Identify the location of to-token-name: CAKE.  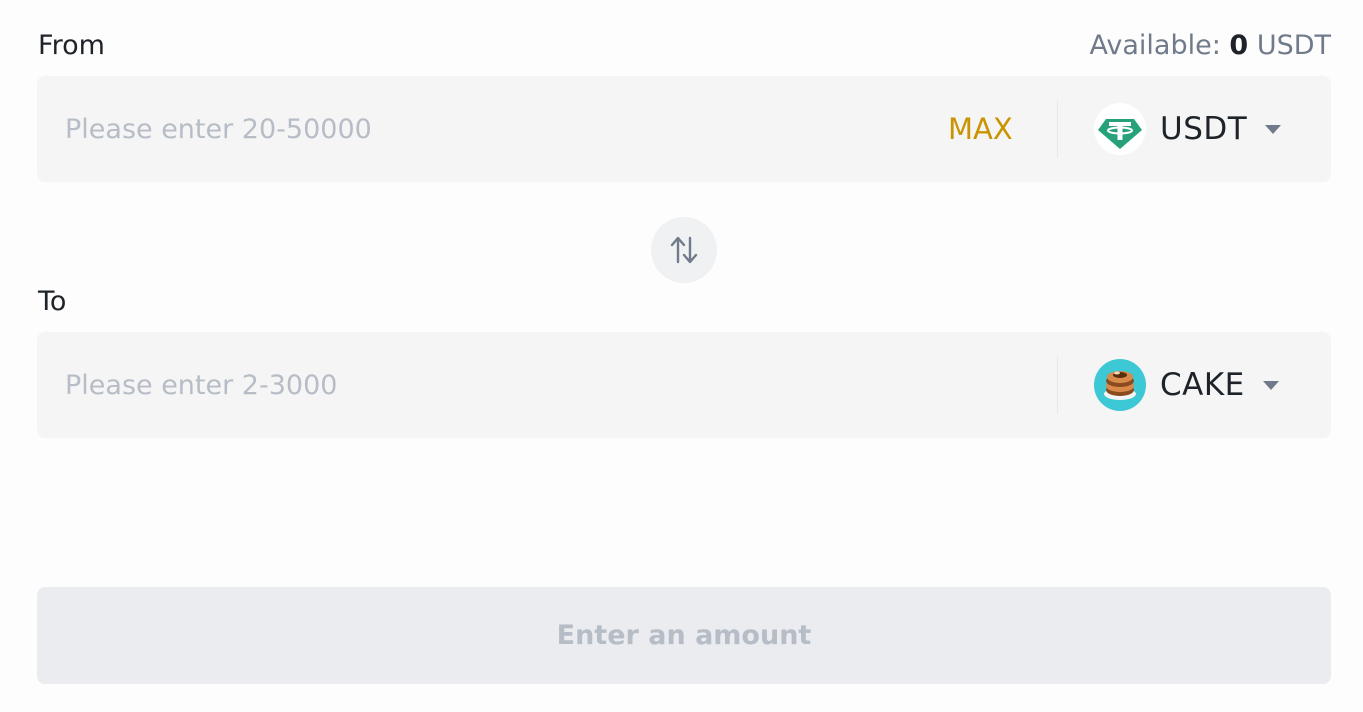
(1202, 385).